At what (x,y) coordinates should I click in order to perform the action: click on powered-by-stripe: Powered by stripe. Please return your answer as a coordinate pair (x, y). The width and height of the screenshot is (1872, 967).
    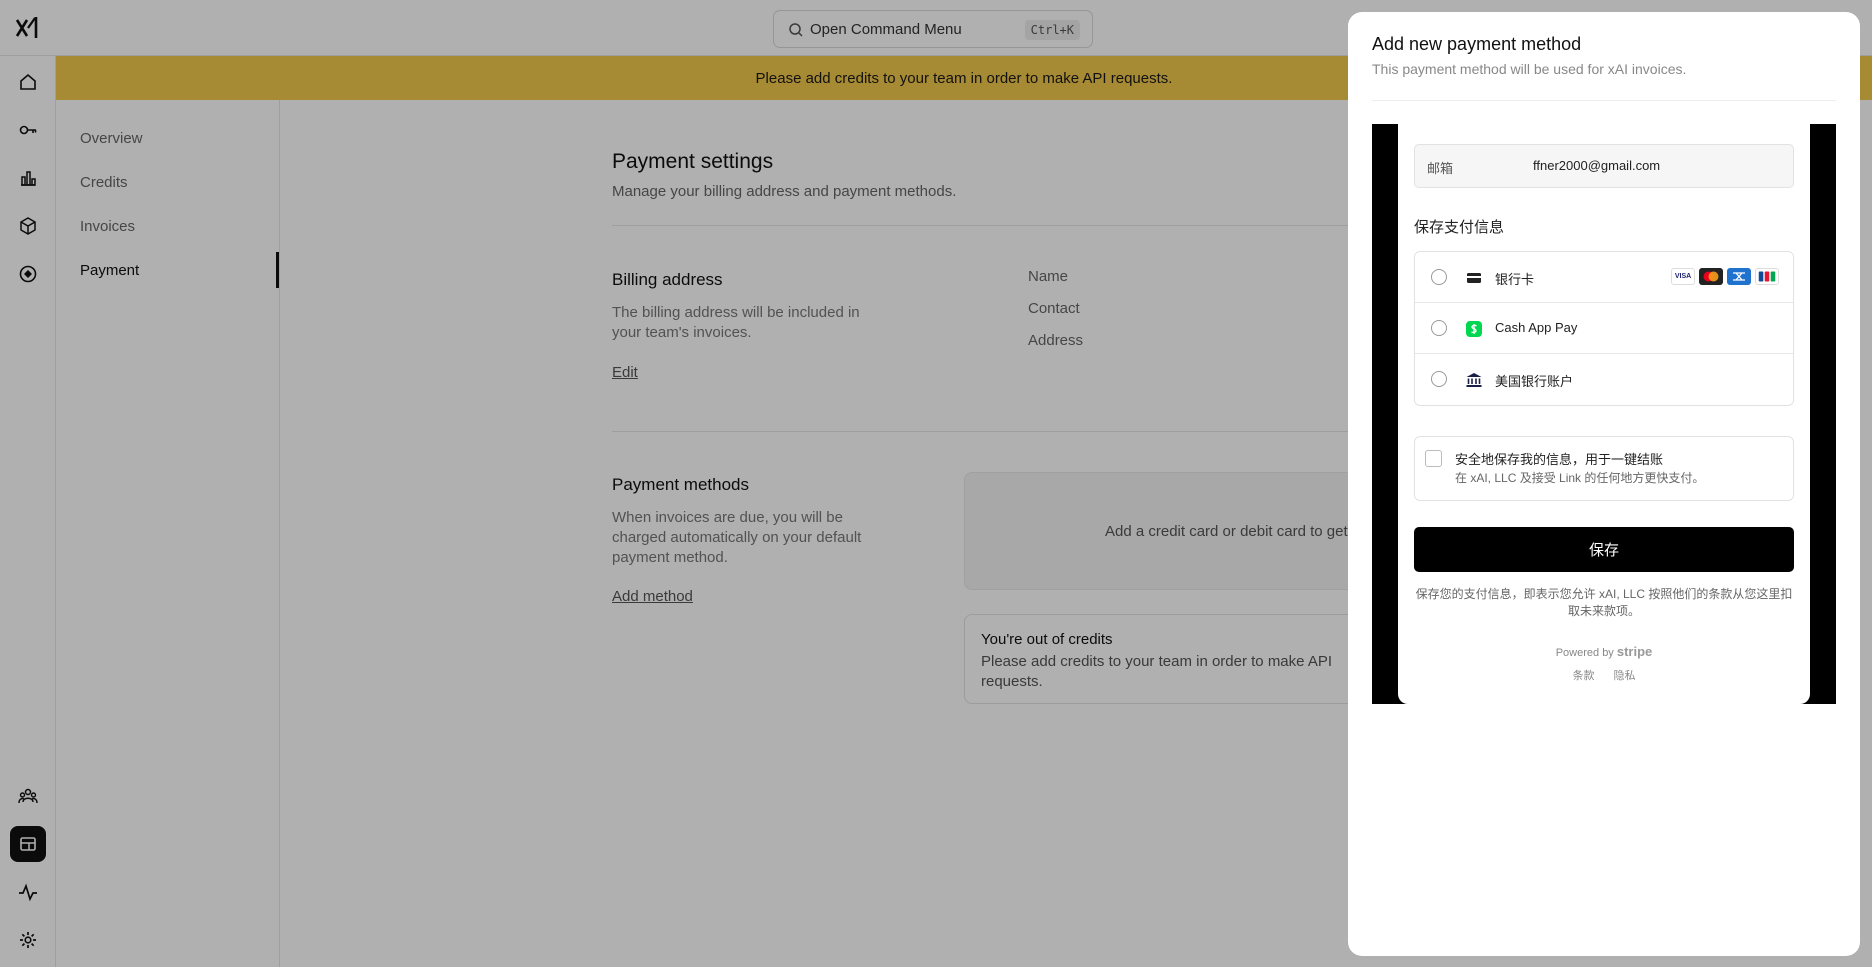
    Looking at the image, I should click on (1604, 651).